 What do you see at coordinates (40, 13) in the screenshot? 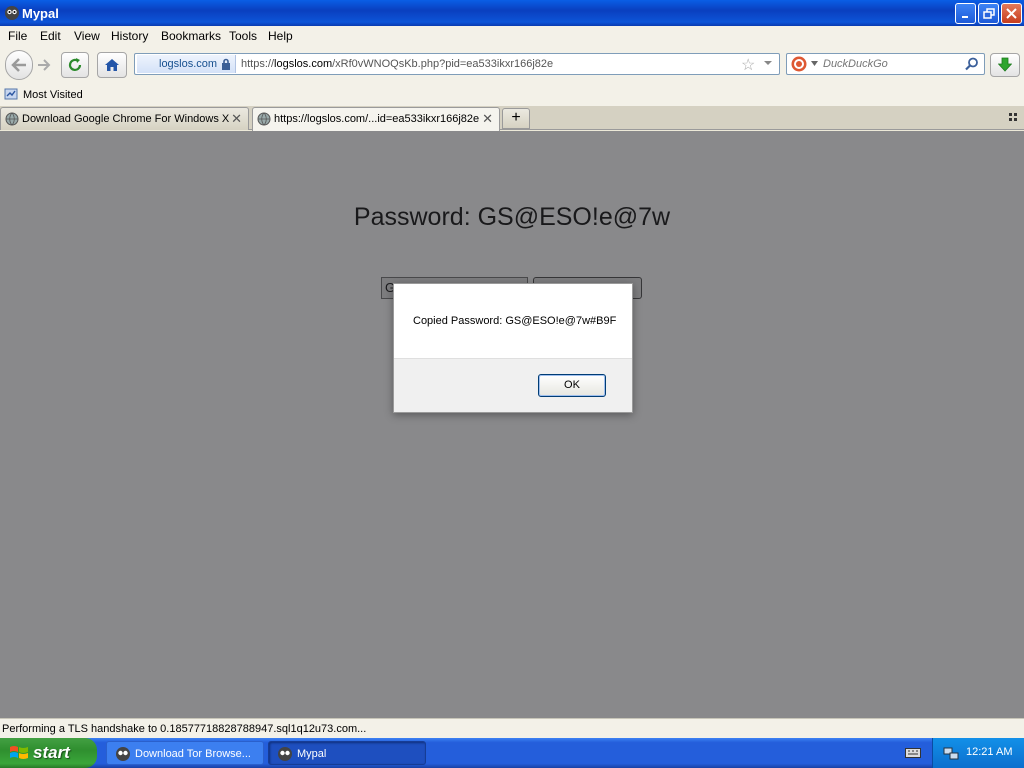
I see `window-title: Mypal` at bounding box center [40, 13].